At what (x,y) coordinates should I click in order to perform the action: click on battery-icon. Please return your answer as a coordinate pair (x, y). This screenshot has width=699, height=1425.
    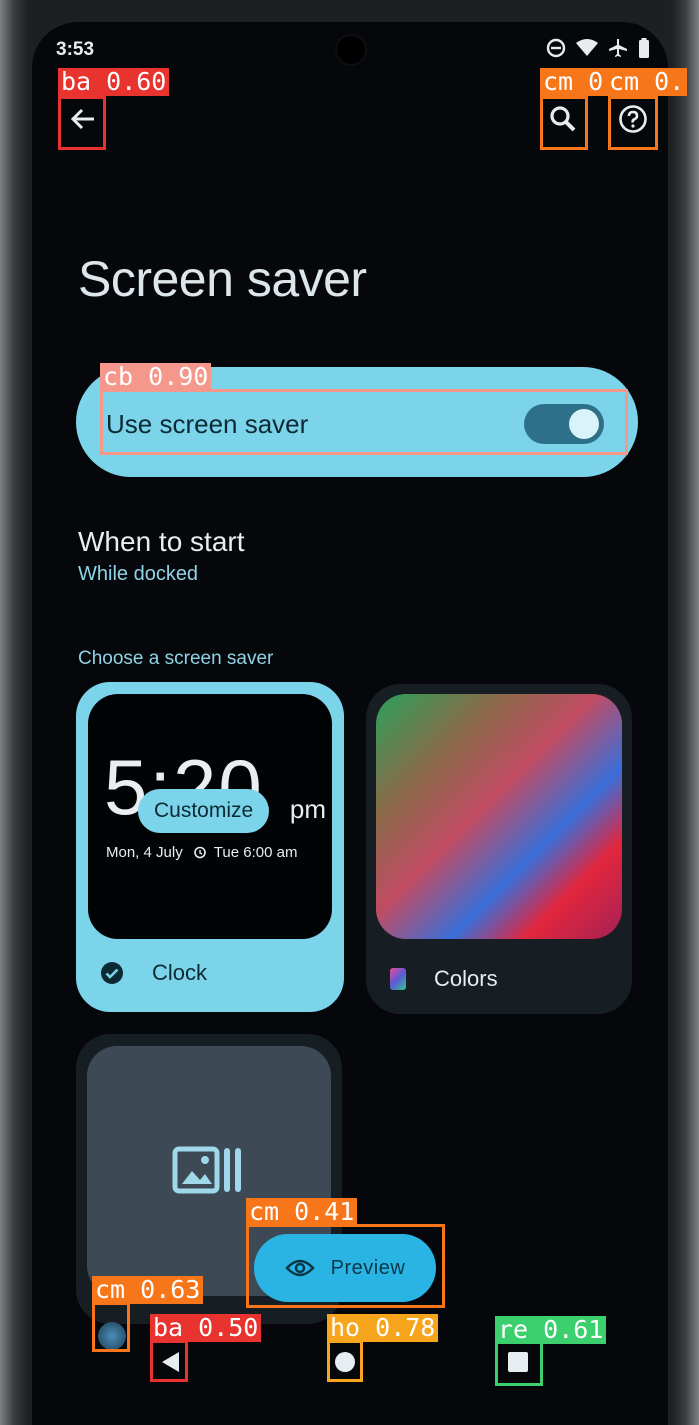
    Looking at the image, I should click on (644, 48).